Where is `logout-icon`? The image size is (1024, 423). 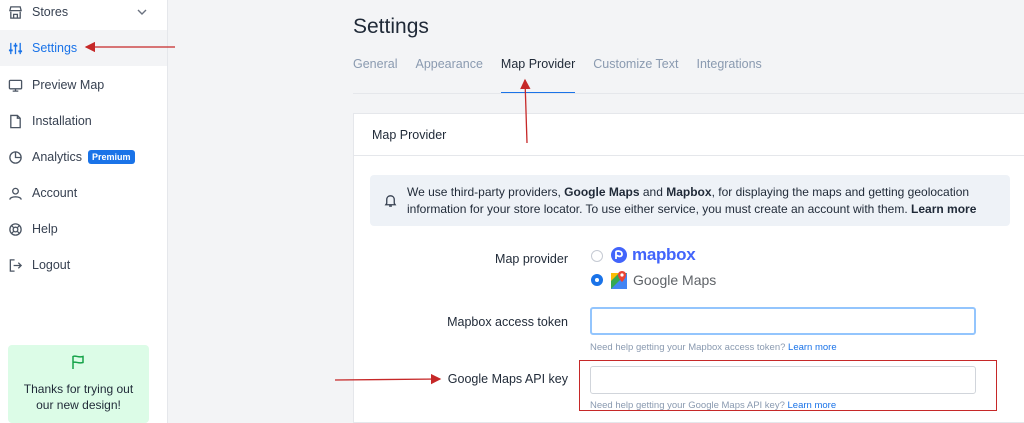 logout-icon is located at coordinates (15, 265).